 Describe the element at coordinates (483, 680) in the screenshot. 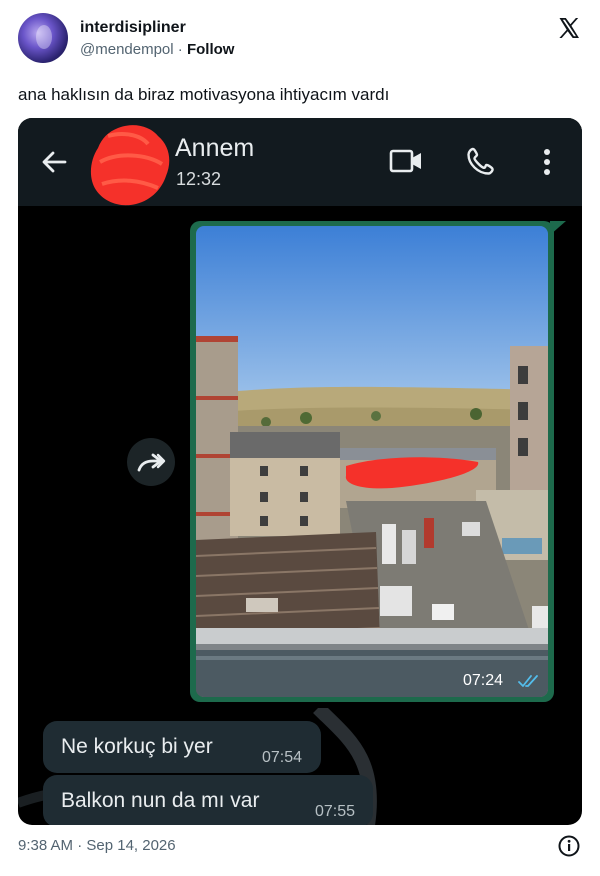

I see `image-message-time: 07:24` at that location.